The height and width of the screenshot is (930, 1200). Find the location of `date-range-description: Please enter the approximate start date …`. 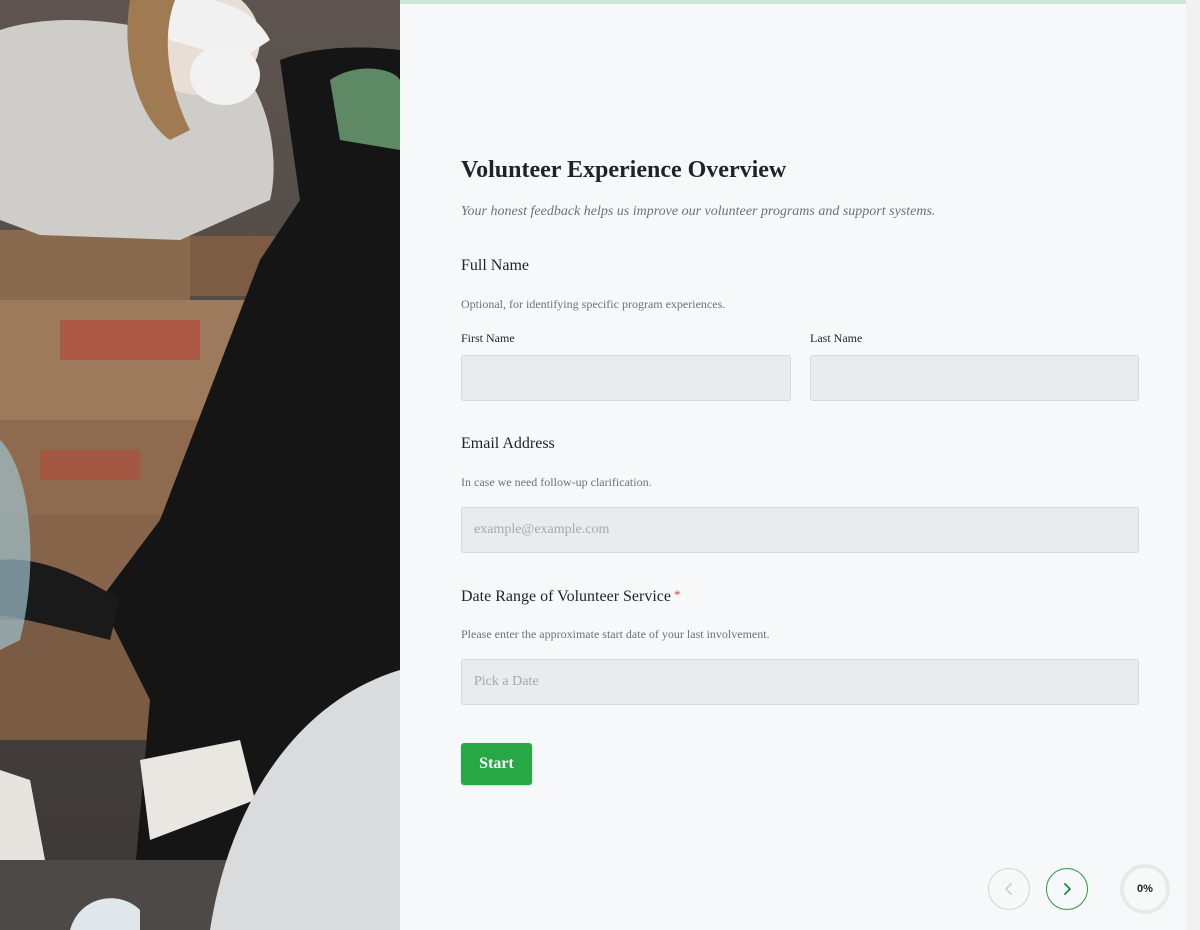

date-range-description: Please enter the approximate start date … is located at coordinates (615, 634).